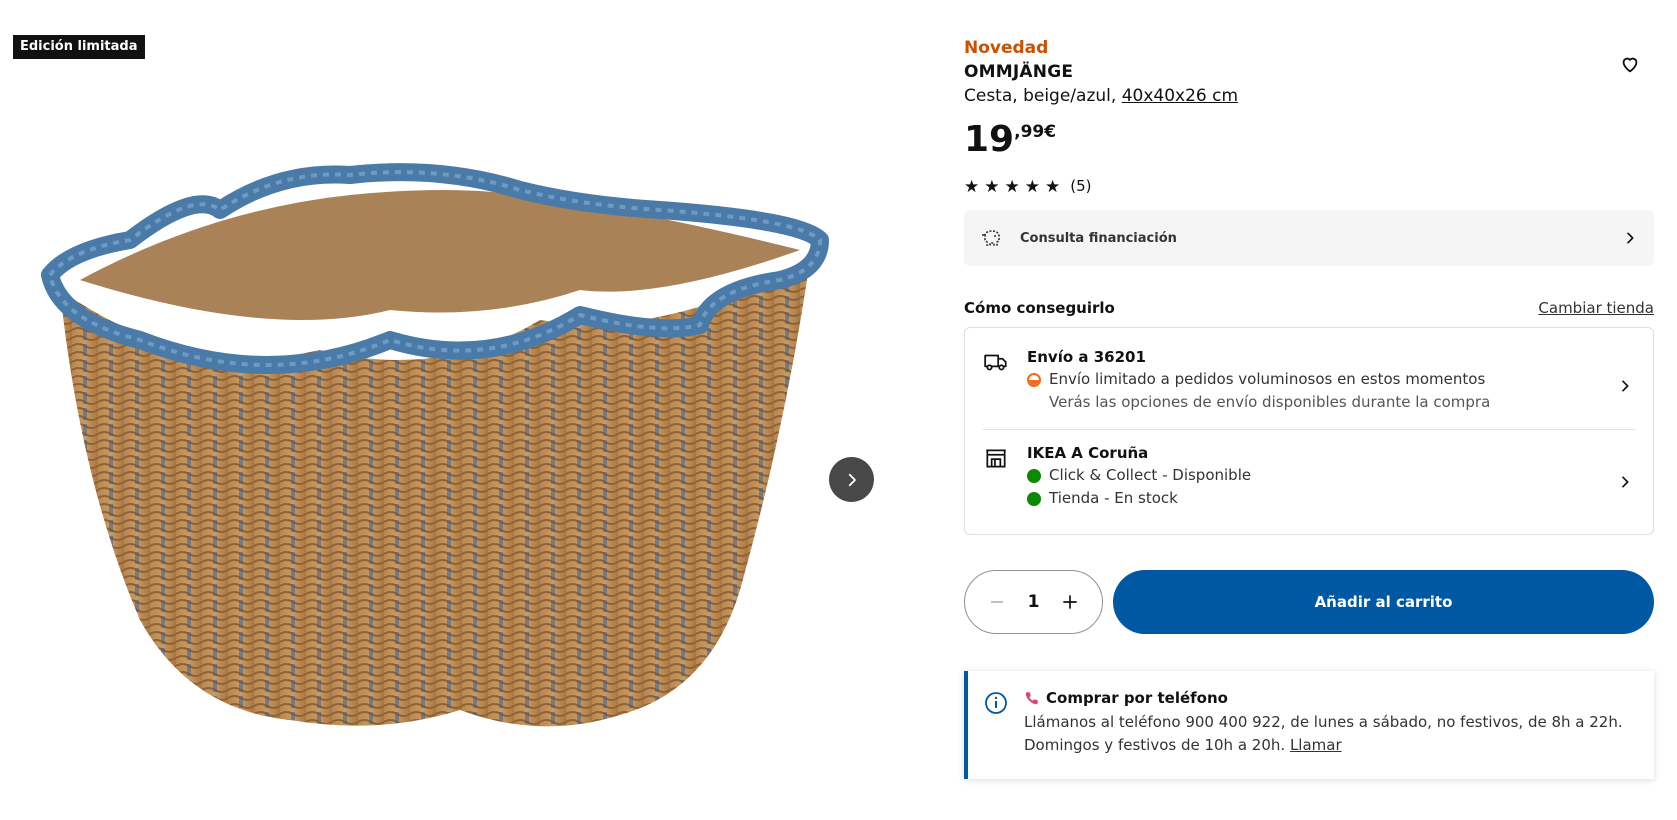  I want to click on novelty-label: Novedad, so click(1006, 48).